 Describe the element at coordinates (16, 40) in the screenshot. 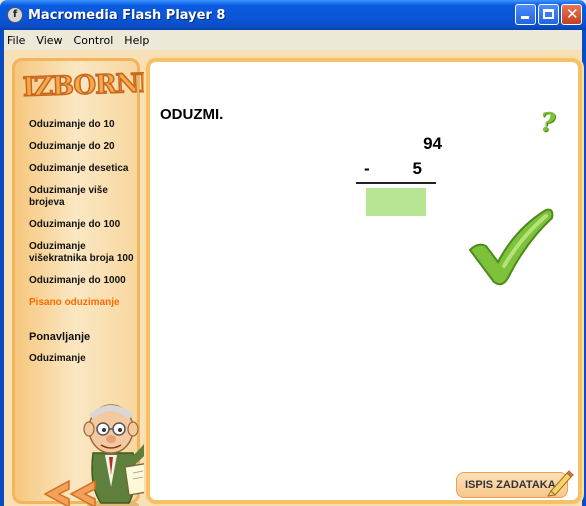

I see `menu-file: File` at that location.